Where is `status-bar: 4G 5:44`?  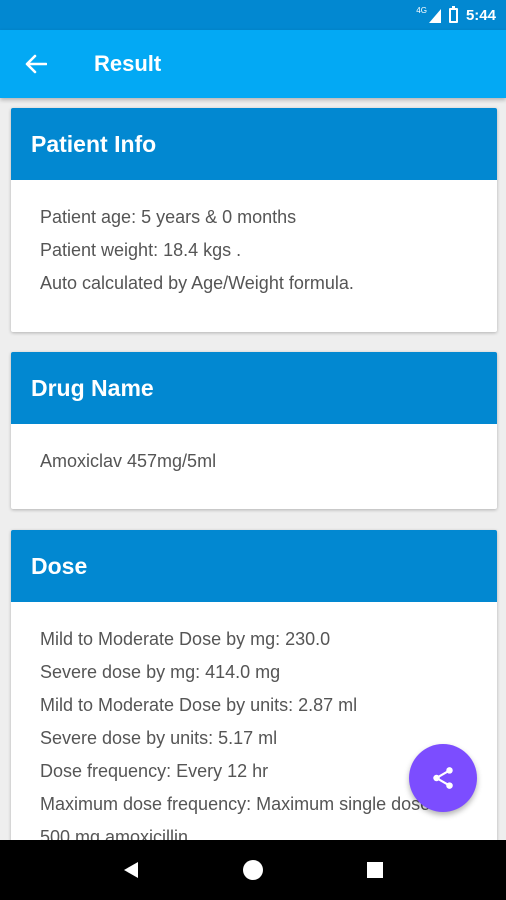
status-bar: 4G 5:44 is located at coordinates (253, 15).